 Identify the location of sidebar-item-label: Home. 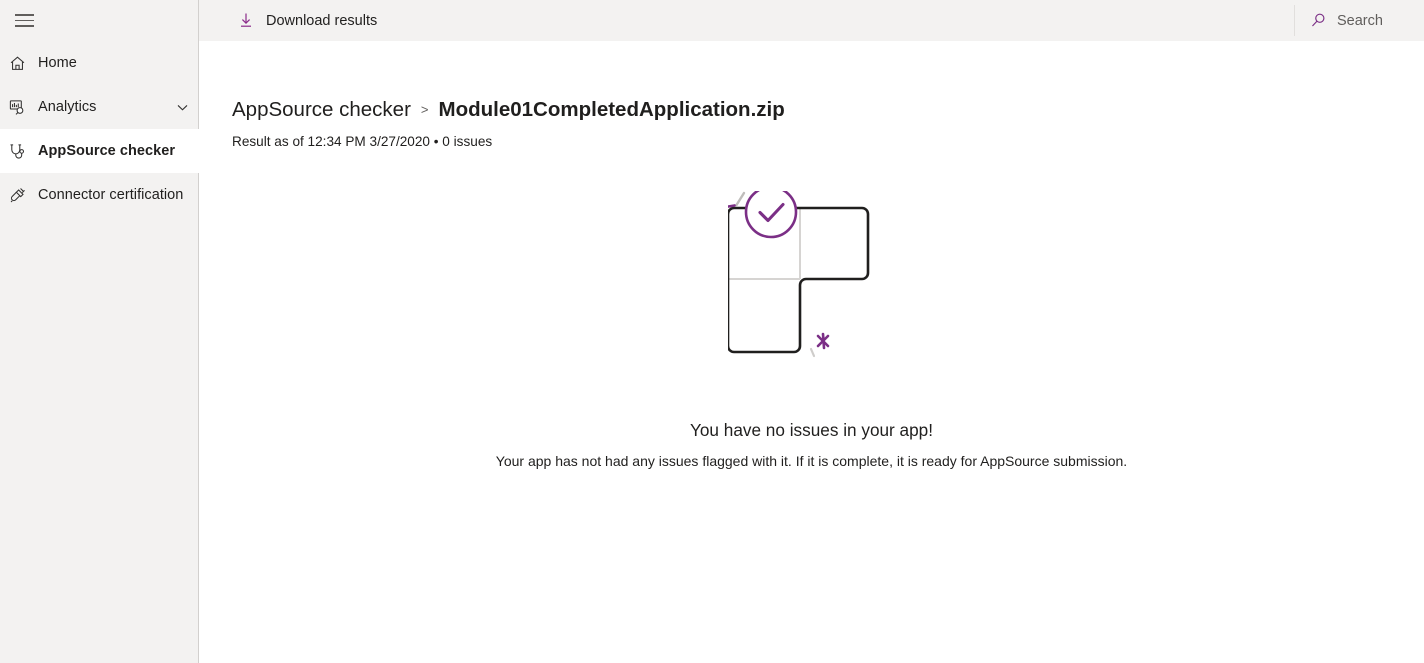
(57, 63).